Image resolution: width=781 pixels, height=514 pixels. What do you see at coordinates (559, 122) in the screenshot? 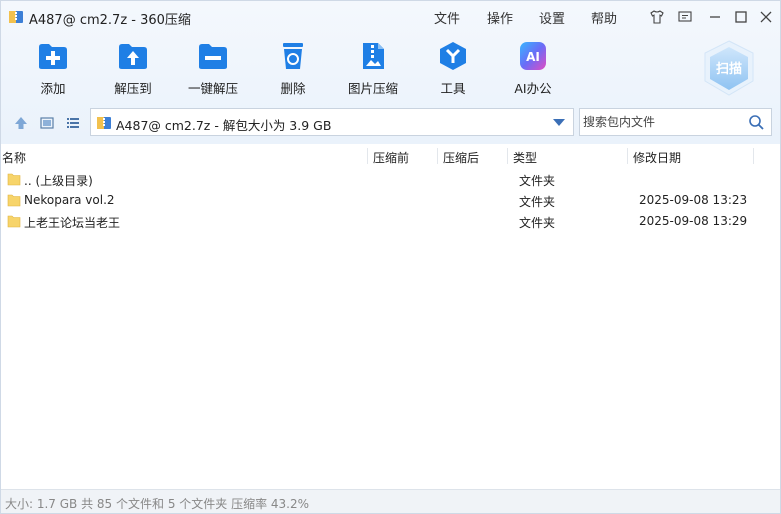
I see `chevron-down-icon` at bounding box center [559, 122].